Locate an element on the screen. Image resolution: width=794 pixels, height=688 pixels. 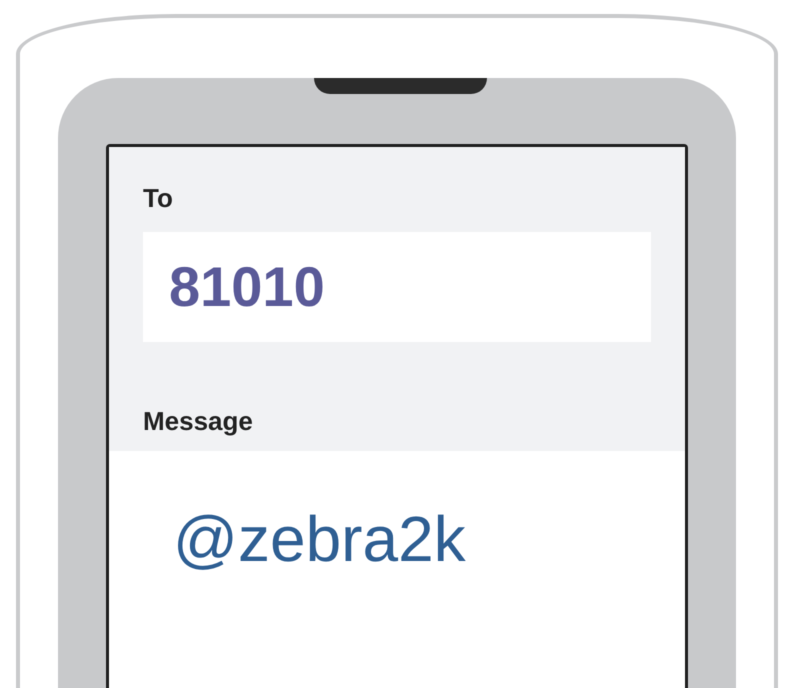
to-label: To is located at coordinates (158, 198).